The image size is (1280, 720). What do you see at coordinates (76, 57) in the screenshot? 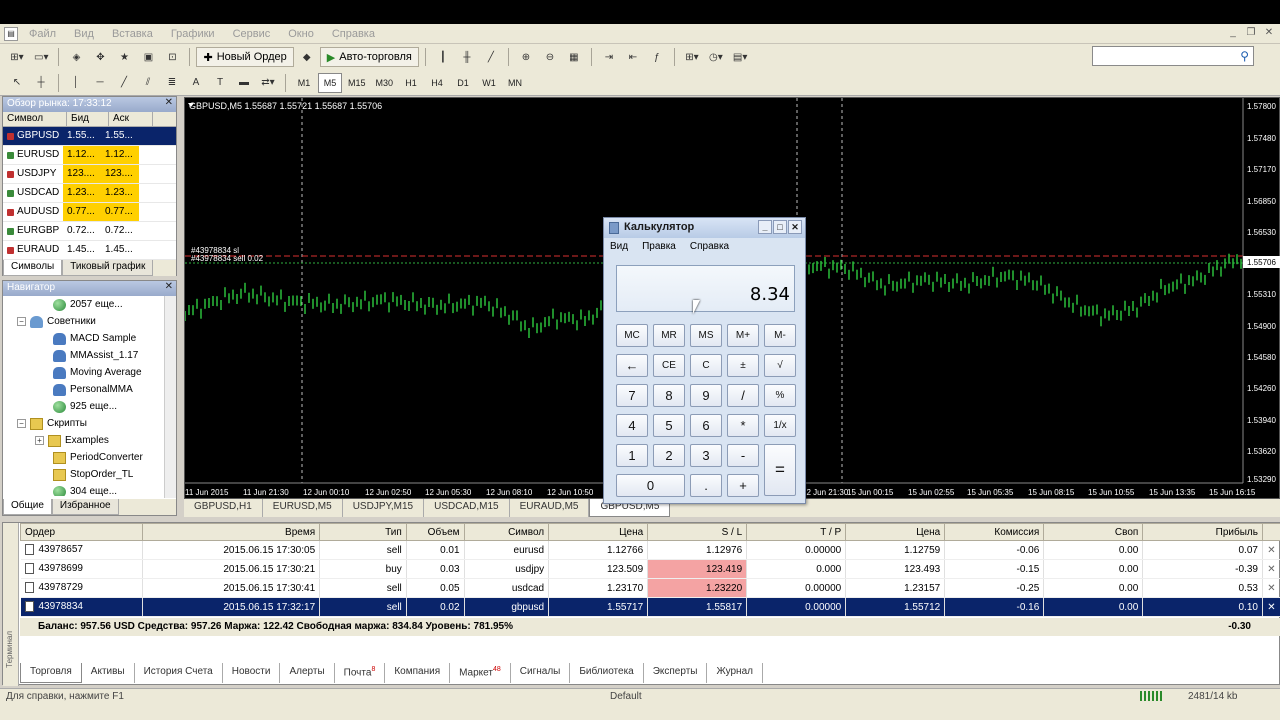
I see `market-watch-icon: ◈` at bounding box center [76, 57].